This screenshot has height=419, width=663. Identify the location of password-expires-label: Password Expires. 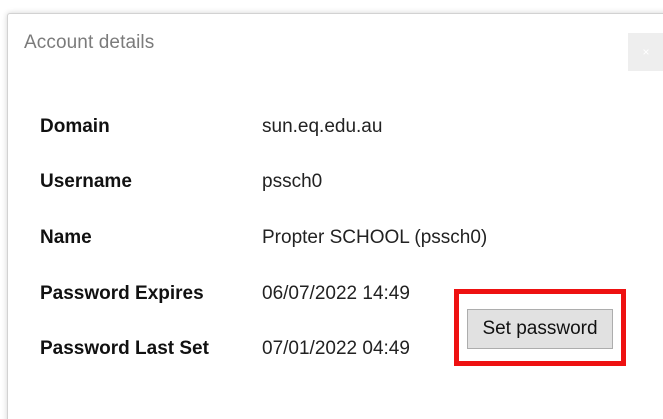
(122, 293).